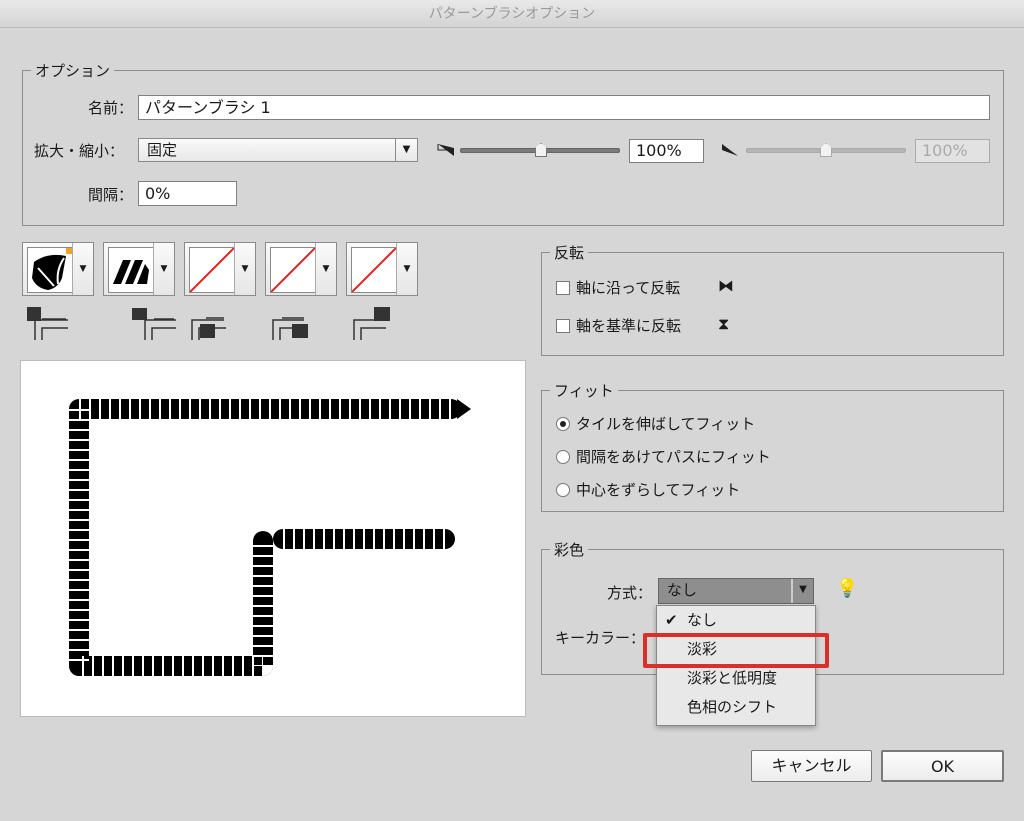 Image resolution: width=1024 pixels, height=821 pixels. I want to click on tile-position-icons, so click(208, 323).